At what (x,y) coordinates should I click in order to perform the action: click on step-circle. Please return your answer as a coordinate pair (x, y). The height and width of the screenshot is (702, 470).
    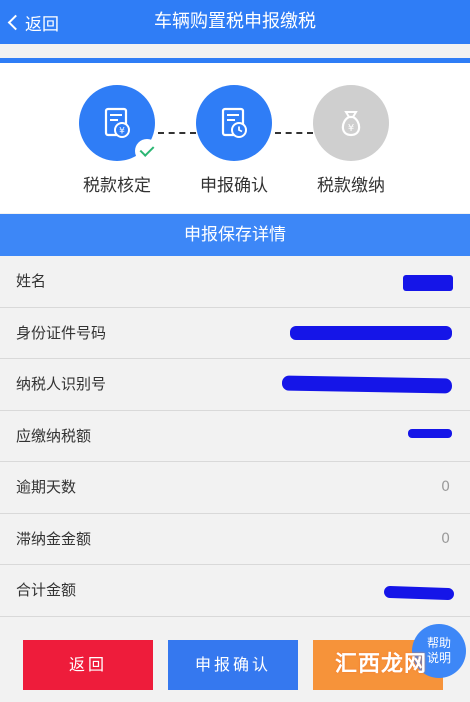
    Looking at the image, I should click on (234, 123).